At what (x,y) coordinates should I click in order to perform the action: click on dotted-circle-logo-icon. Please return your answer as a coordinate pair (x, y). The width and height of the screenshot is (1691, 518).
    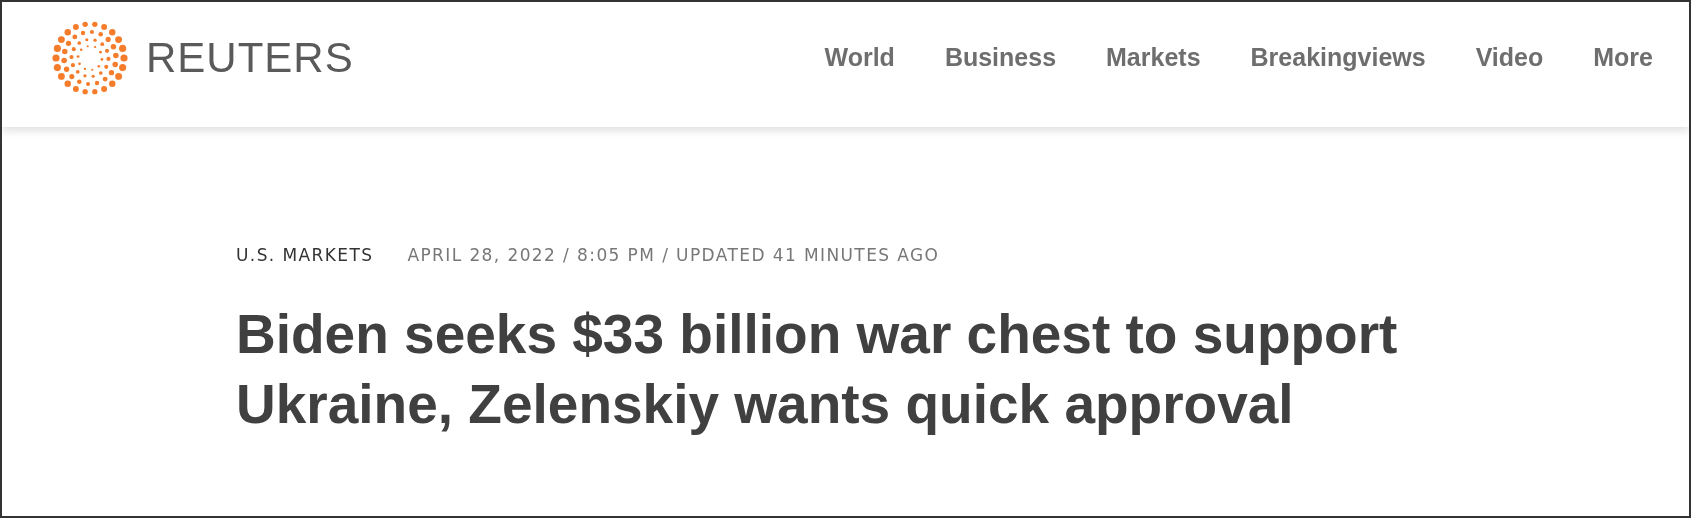
    Looking at the image, I should click on (90, 57).